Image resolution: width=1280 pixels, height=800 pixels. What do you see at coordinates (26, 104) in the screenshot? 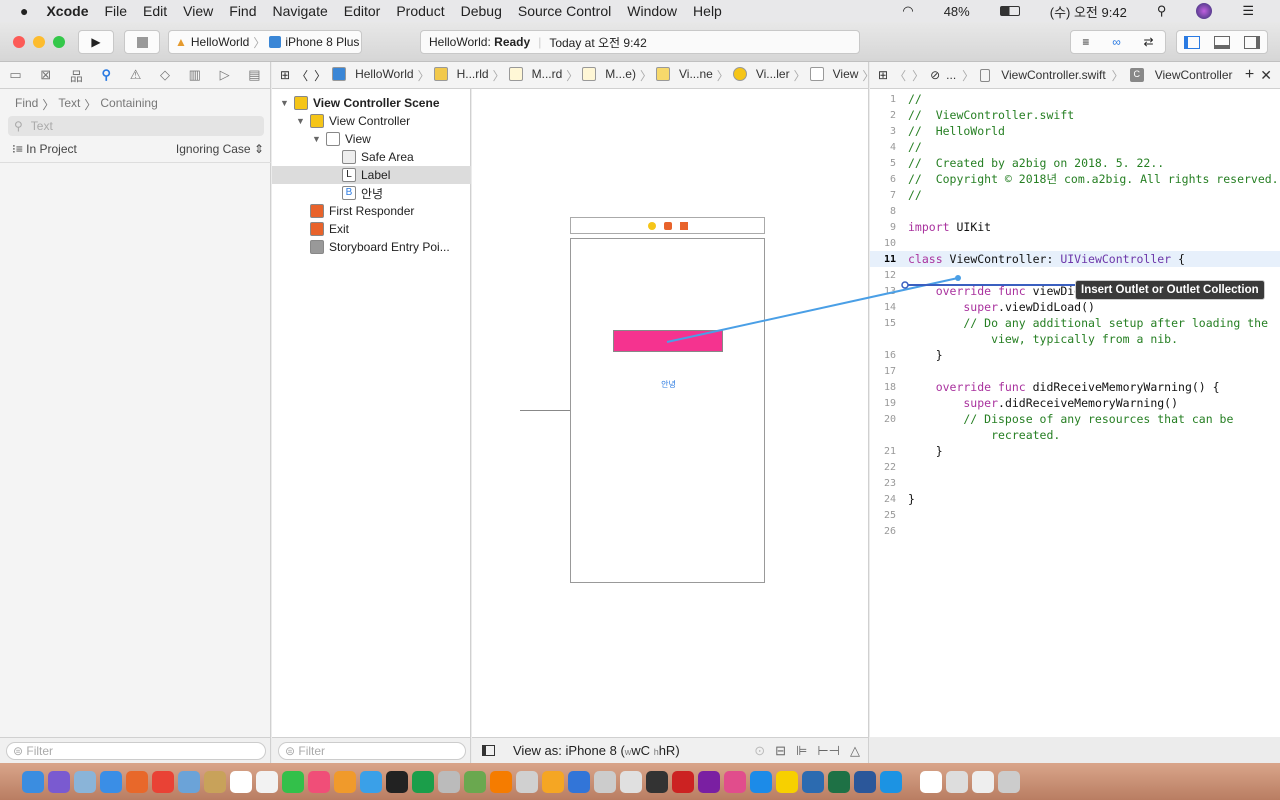
I see `find-mode: Find` at bounding box center [26, 104].